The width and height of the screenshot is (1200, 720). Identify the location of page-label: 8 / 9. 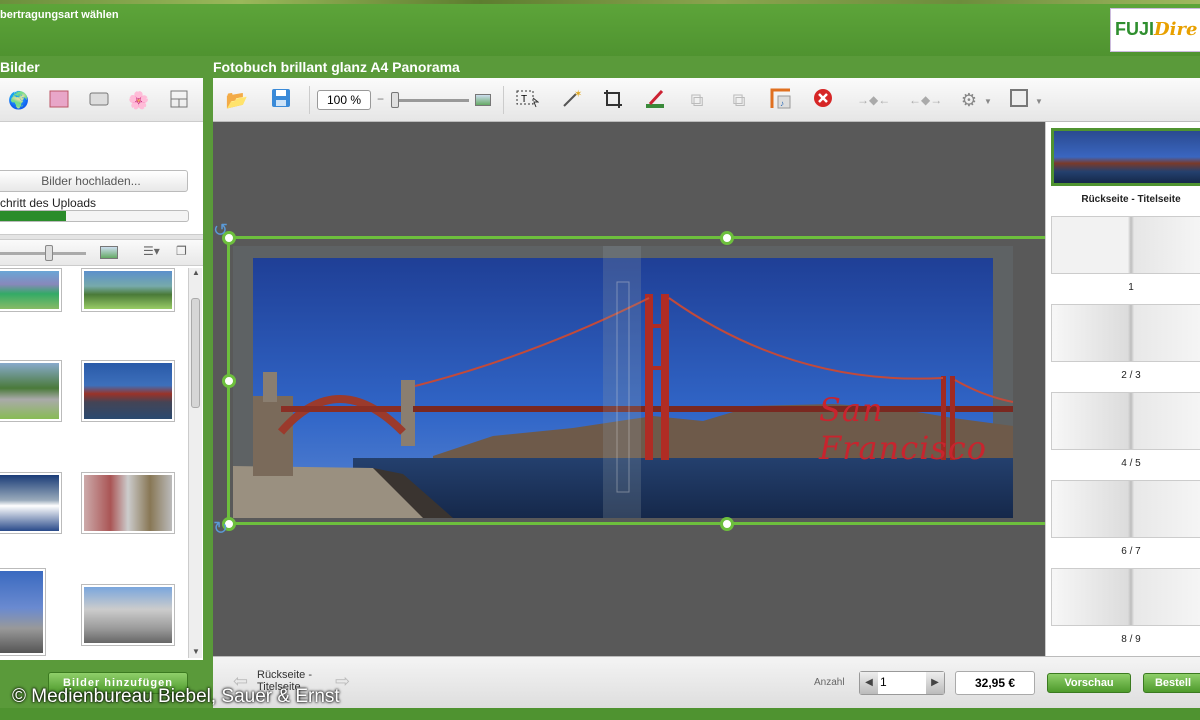
(1131, 639).